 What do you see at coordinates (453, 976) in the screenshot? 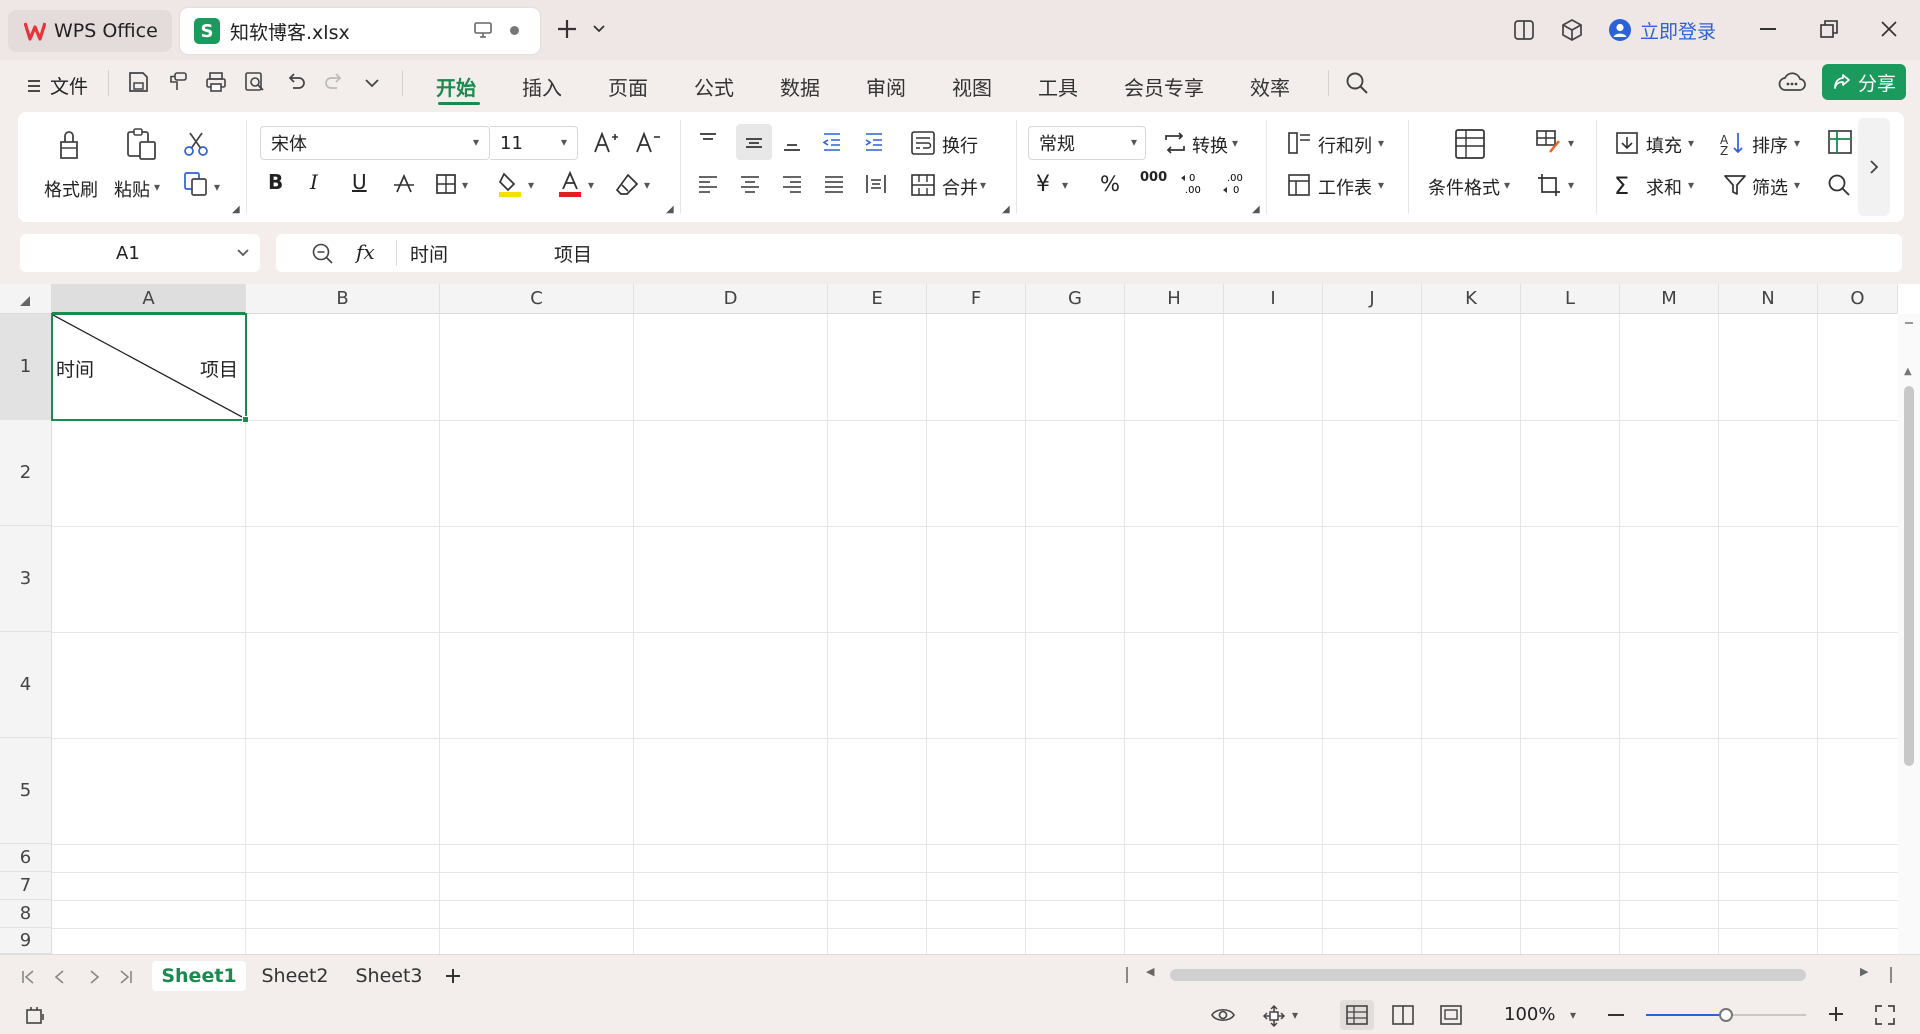
I see `add-sheet-plus-icon` at bounding box center [453, 976].